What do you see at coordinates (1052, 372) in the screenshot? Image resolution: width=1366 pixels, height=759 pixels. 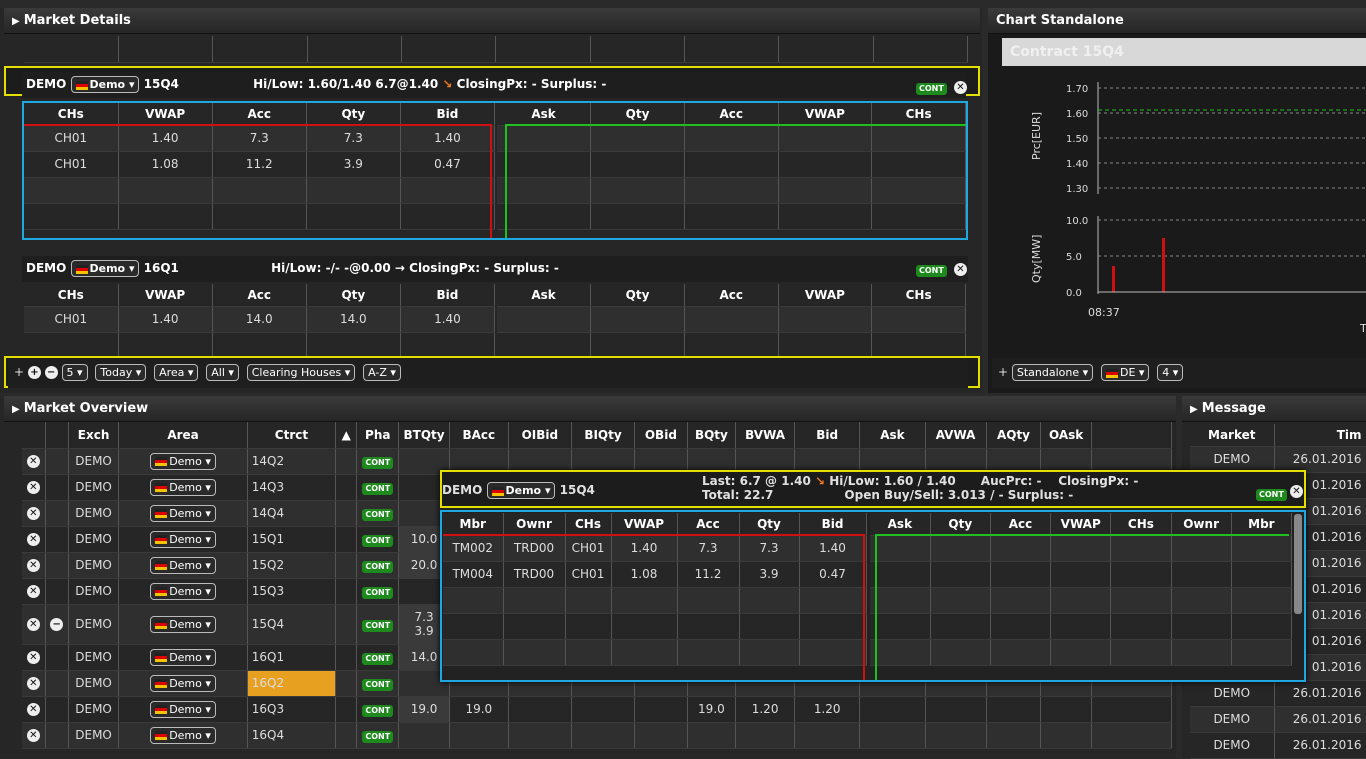 I see `mode-dropdown: Standalone ▾` at bounding box center [1052, 372].